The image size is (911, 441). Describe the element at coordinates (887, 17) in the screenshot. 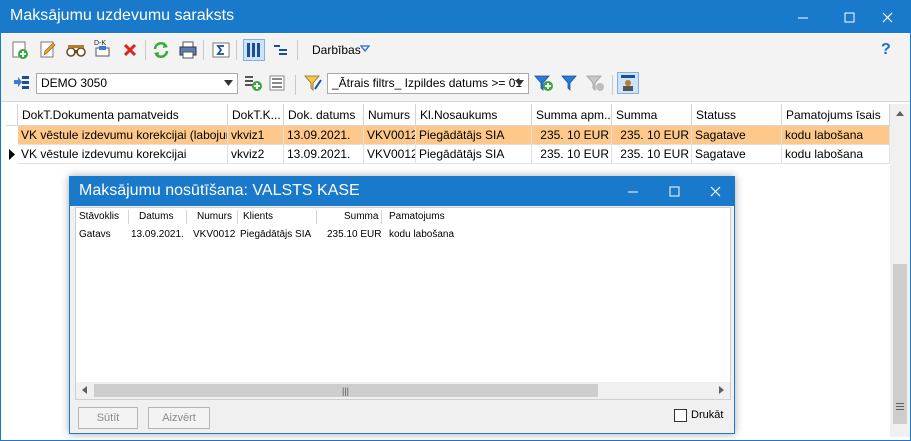

I see `close-button` at that location.